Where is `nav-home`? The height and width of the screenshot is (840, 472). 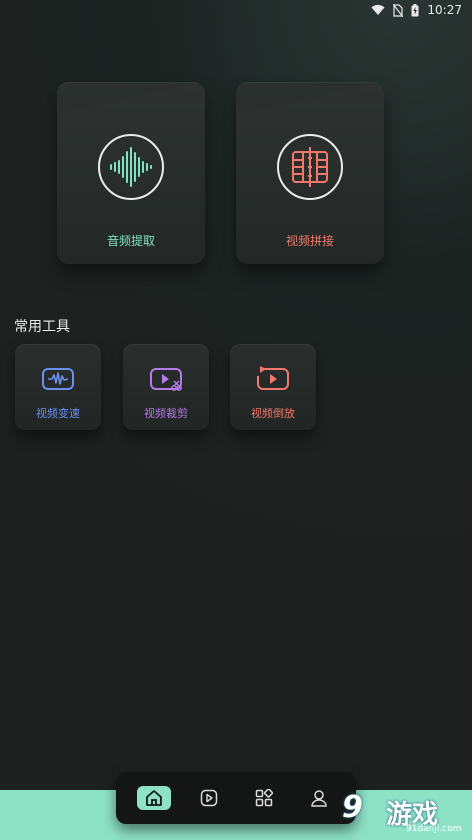 nav-home is located at coordinates (153, 798).